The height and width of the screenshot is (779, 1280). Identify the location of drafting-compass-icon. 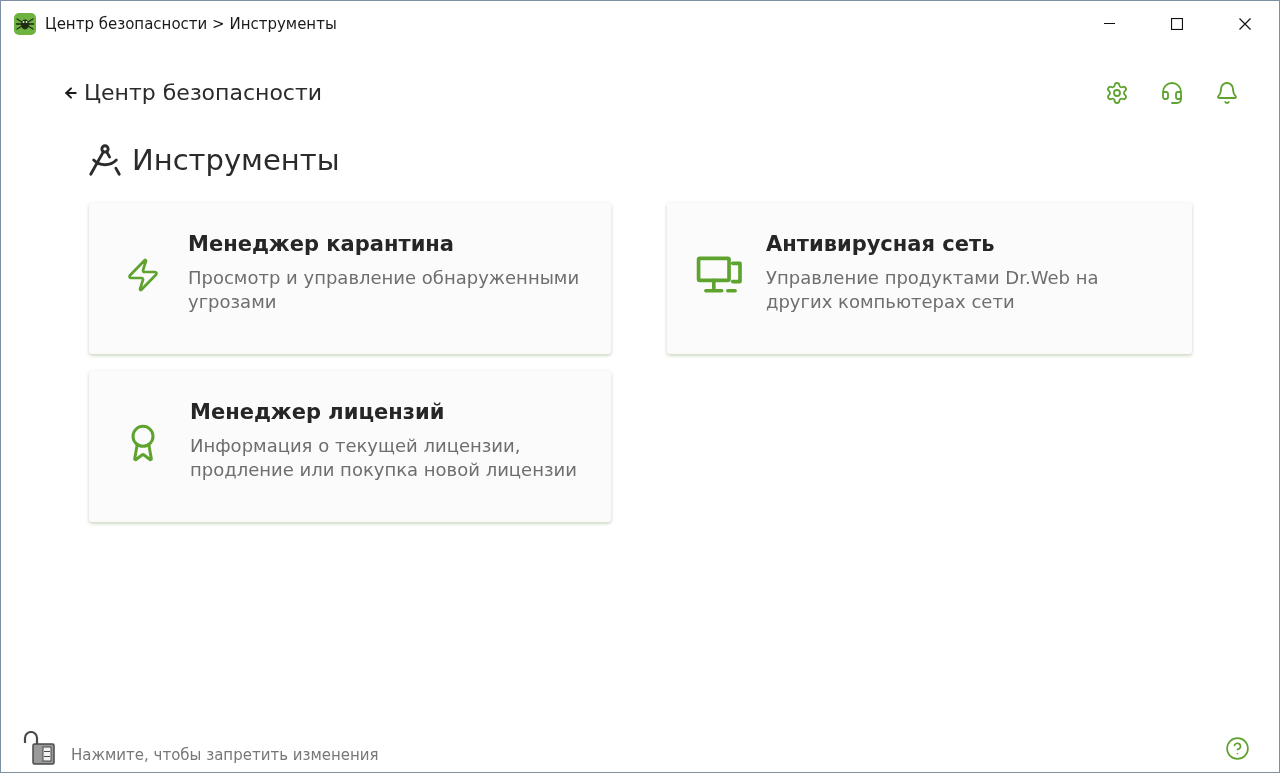
(105, 160).